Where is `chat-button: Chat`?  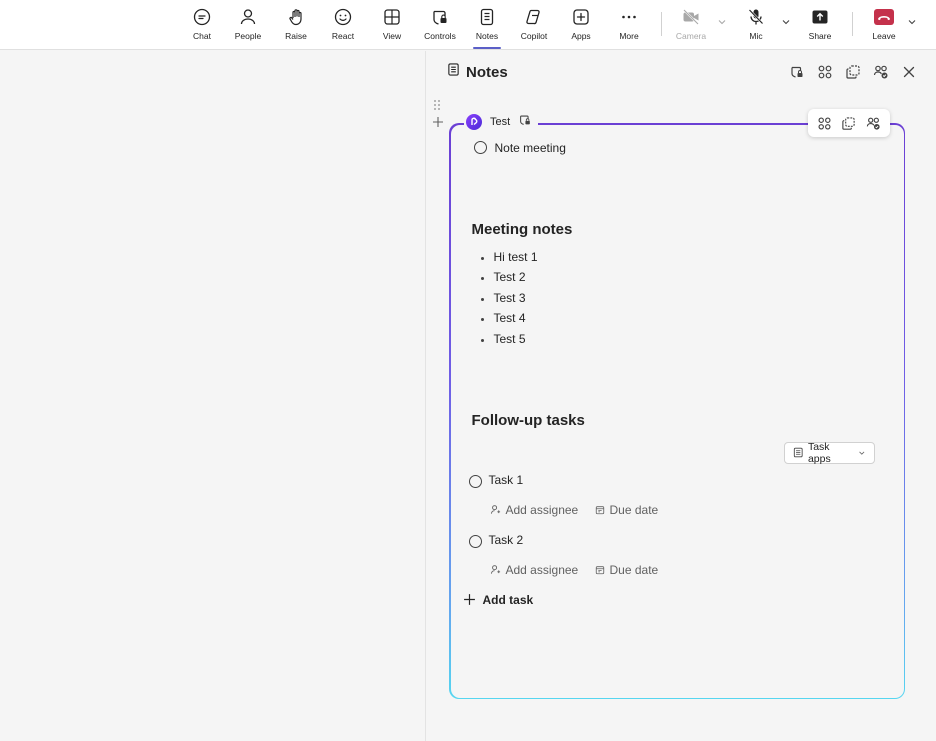 chat-button: Chat is located at coordinates (202, 27).